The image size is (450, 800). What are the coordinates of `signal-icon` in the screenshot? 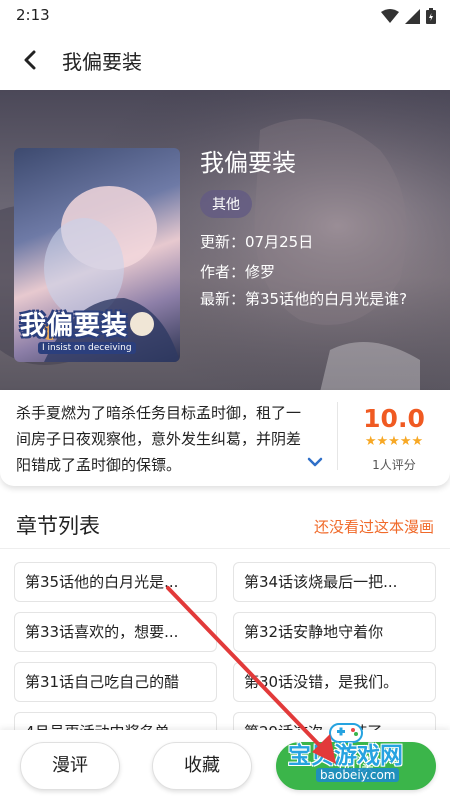 It's located at (412, 16).